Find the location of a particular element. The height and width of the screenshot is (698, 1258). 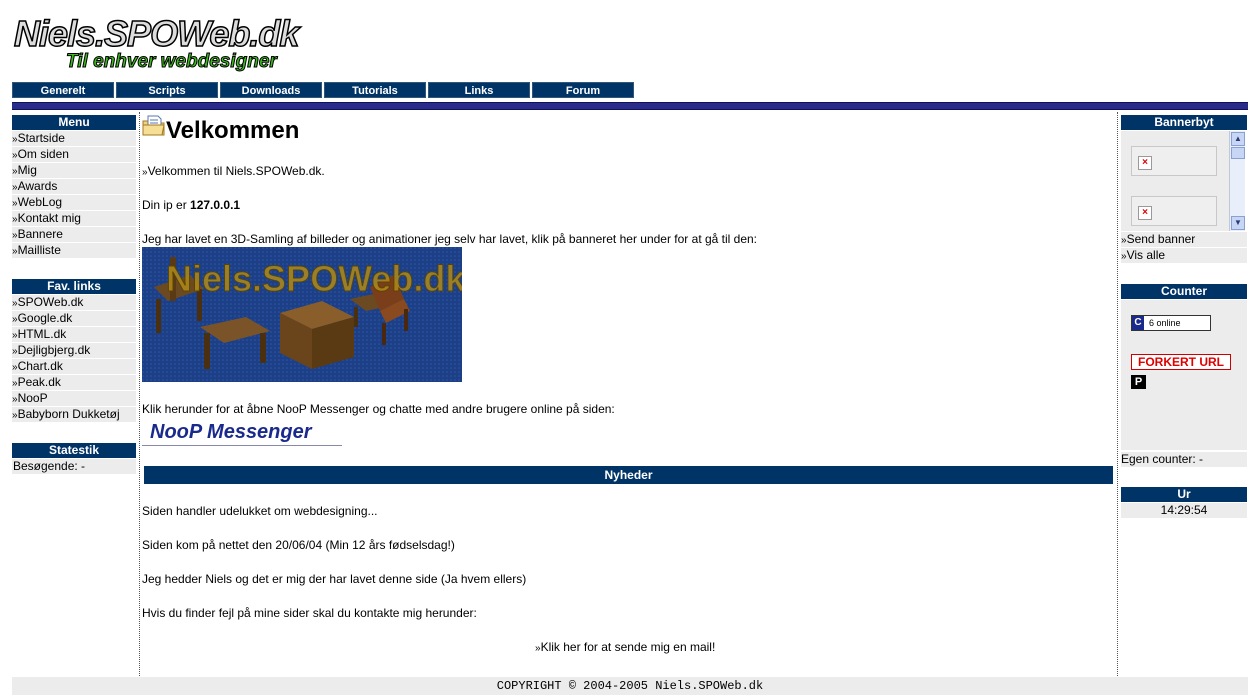

fav-link-babyborn: »Babyborn Dukketøj is located at coordinates (74, 414).